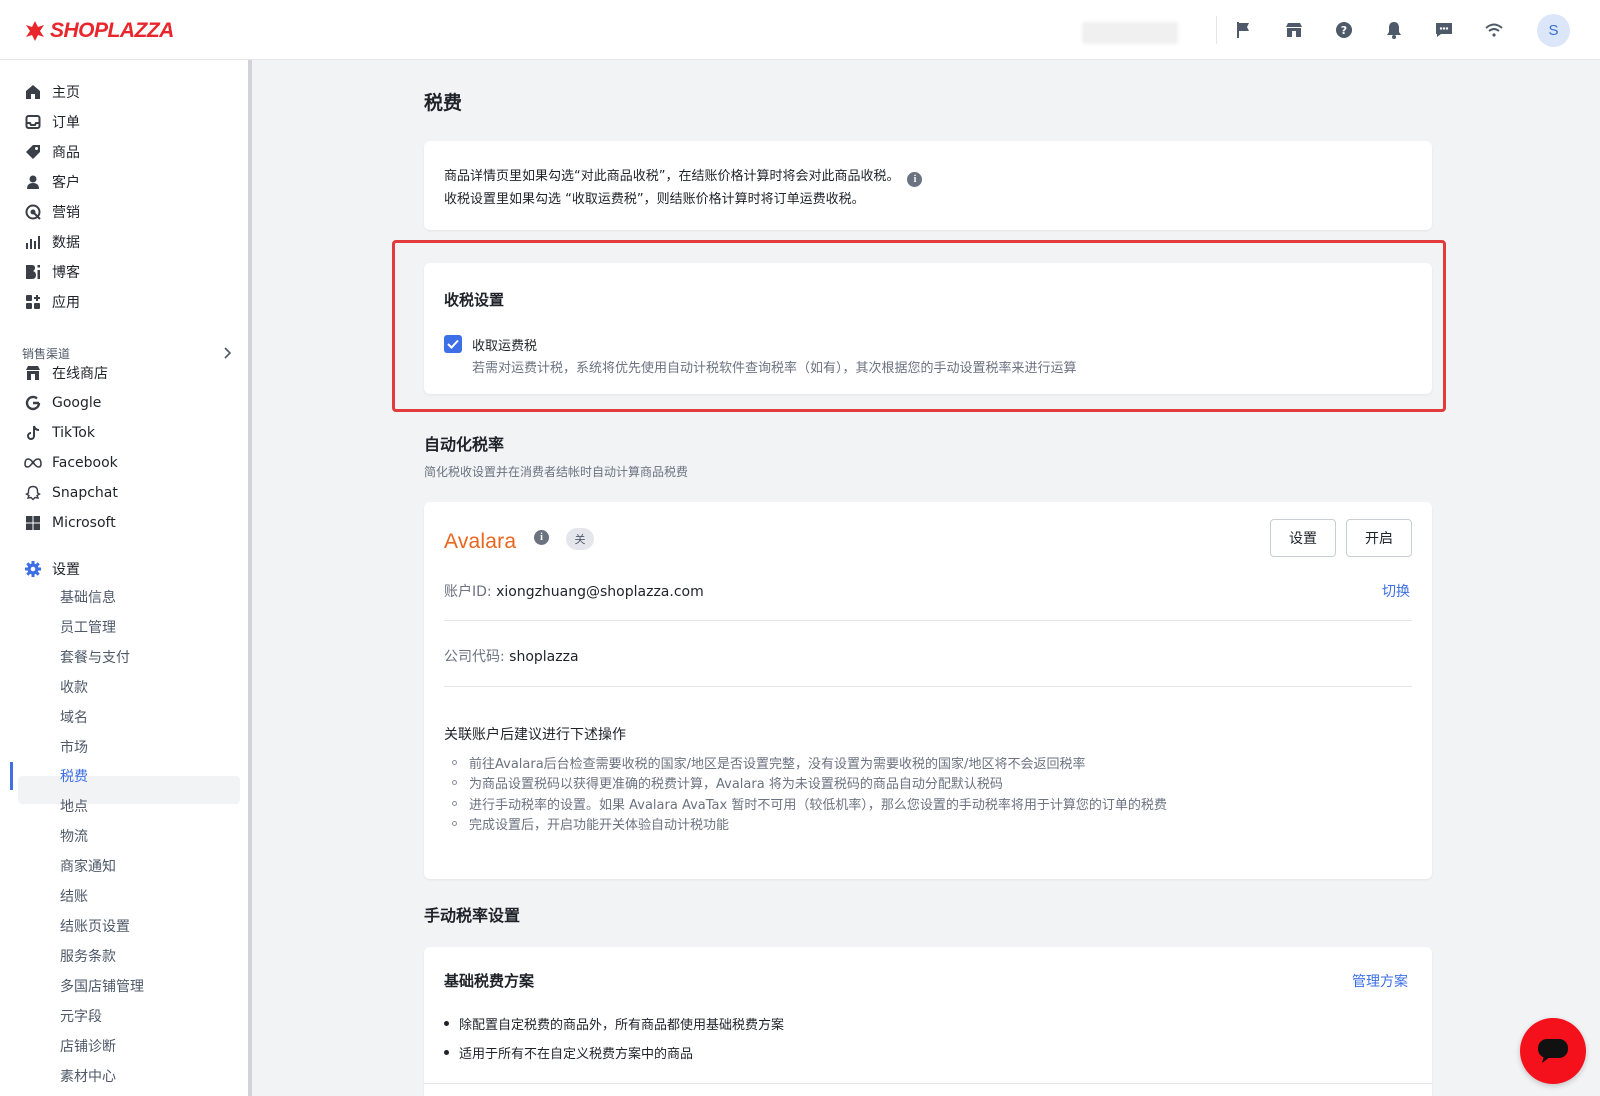 The width and height of the screenshot is (1600, 1096). Describe the element at coordinates (35, 31) in the screenshot. I see `shoplazza-logo-icon` at that location.